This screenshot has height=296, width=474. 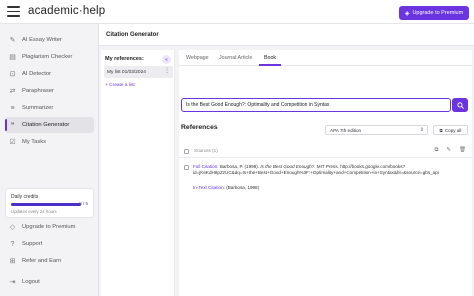 What do you see at coordinates (167, 70) in the screenshot?
I see `more-options-icon: ⋮` at bounding box center [167, 70].